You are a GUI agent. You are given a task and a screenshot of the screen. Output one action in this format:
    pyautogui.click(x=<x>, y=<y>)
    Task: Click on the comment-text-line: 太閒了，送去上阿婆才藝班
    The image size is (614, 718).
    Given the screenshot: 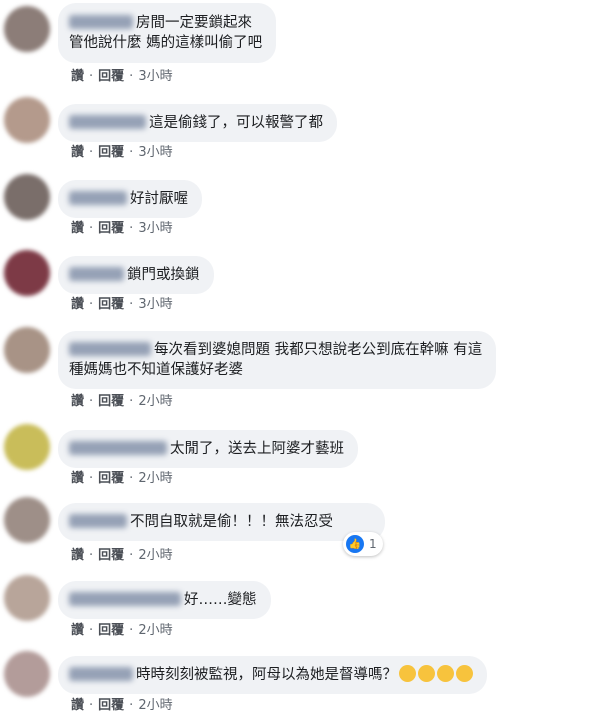 What is the action you would take?
    pyautogui.click(x=257, y=449)
    